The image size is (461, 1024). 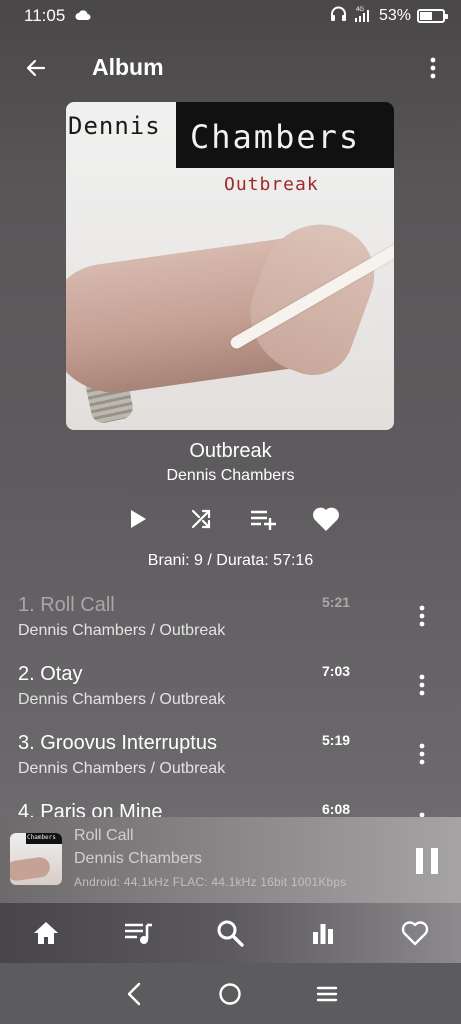 What do you see at coordinates (394, 15) in the screenshot?
I see `battery-percent: 53%` at bounding box center [394, 15].